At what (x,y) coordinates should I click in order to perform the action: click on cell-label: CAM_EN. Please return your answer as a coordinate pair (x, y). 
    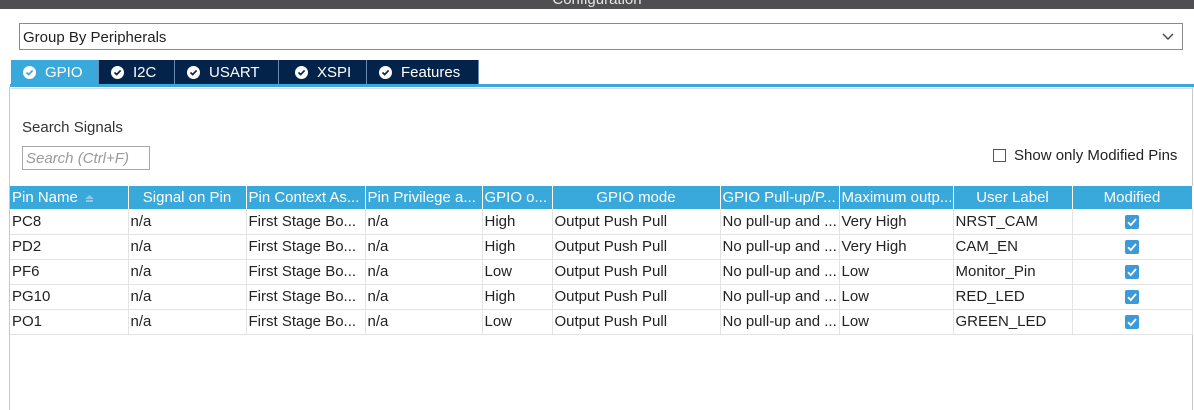
    Looking at the image, I should click on (1013, 247).